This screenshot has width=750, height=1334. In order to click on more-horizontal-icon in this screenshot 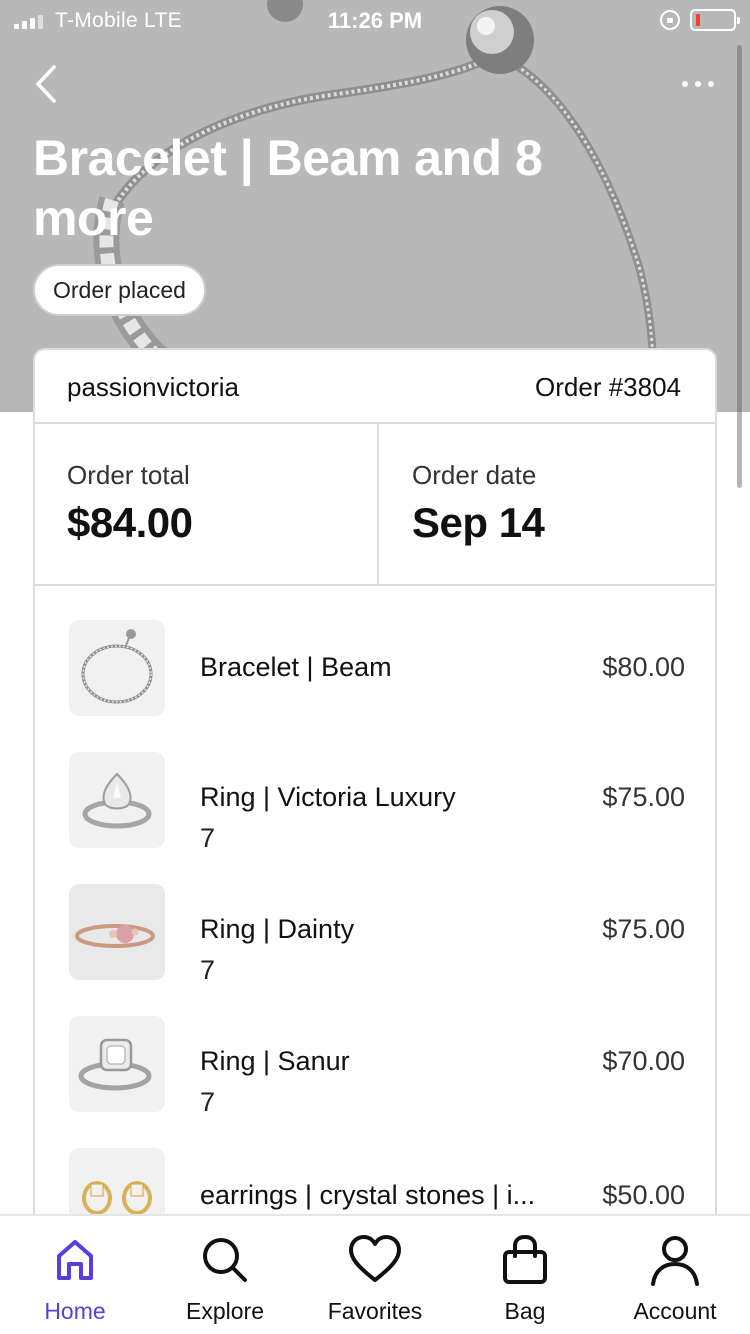, I will do `click(685, 84)`.